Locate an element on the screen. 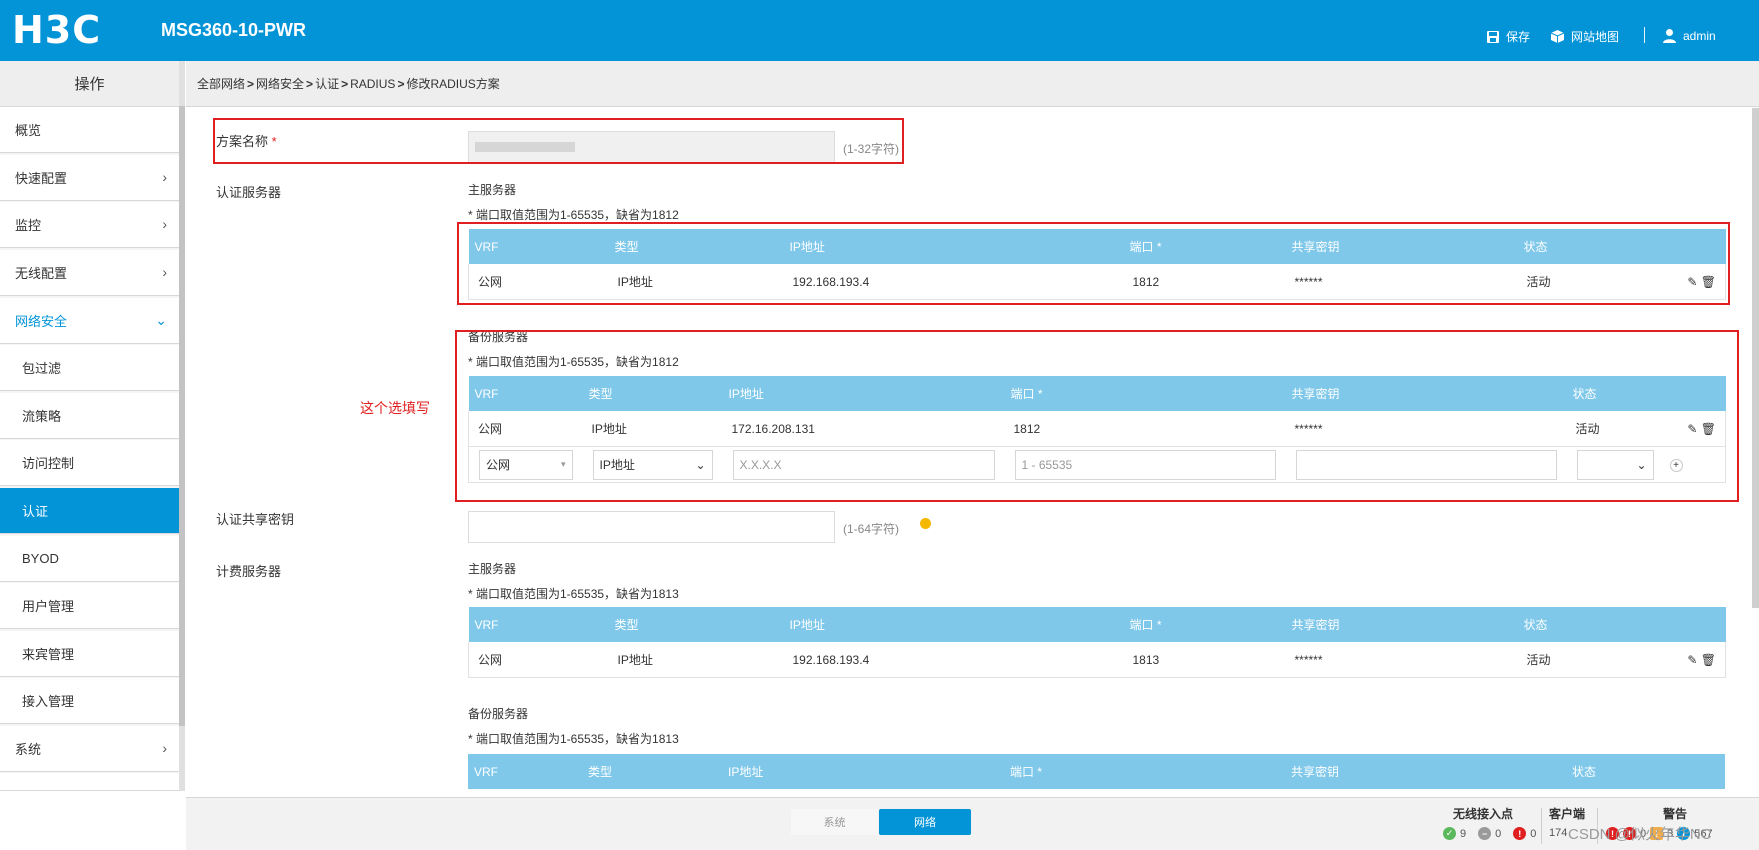 The image size is (1759, 850). sidebar-item-label: 快速配置 is located at coordinates (41, 178).